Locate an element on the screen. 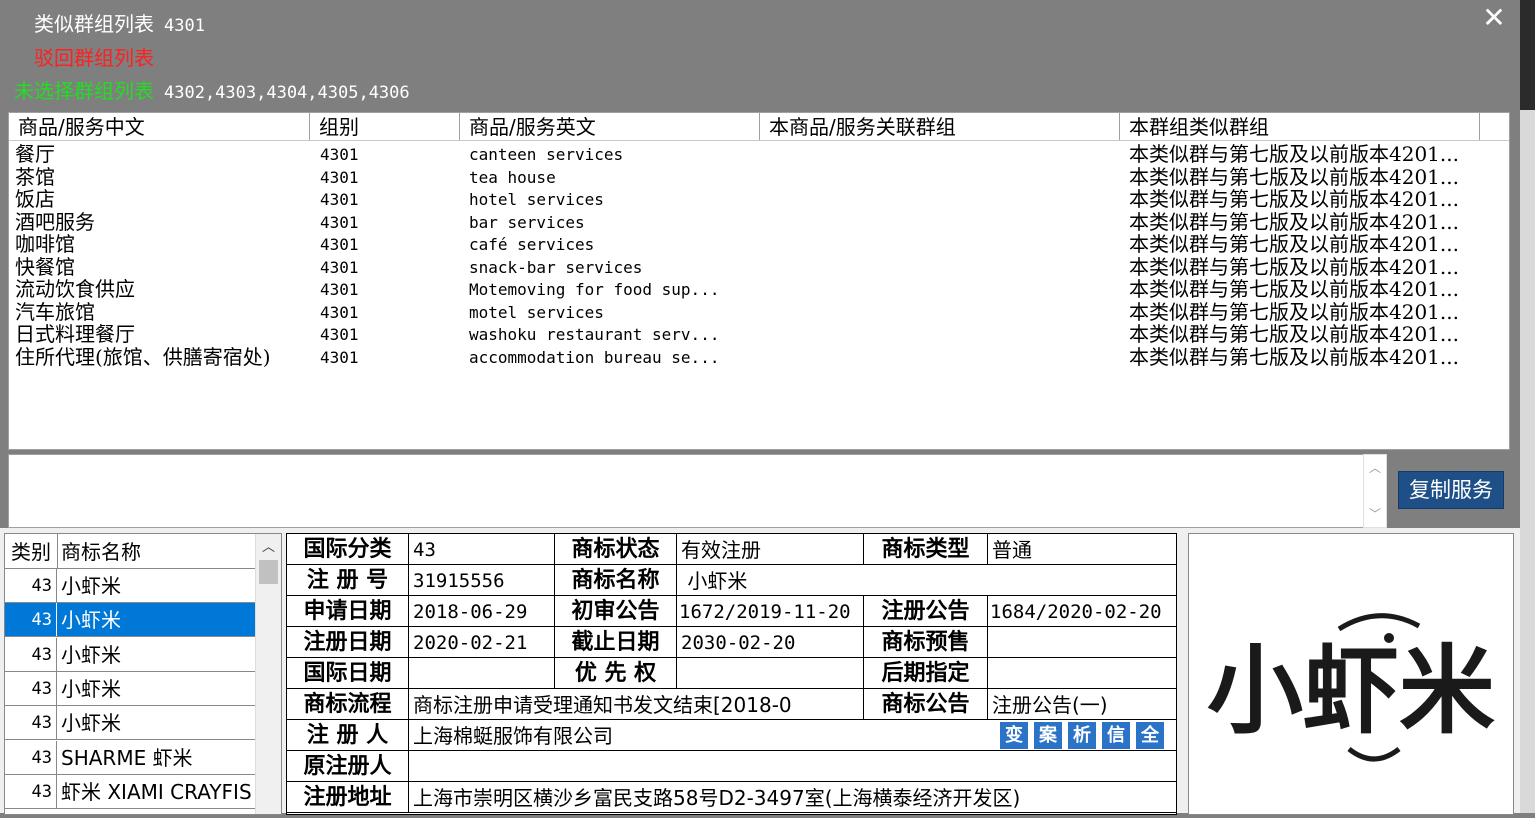 The width and height of the screenshot is (1535, 818). registrant-row: 上海棉蜓服饰有限公司 变 案 析 信 全 is located at coordinates (792, 735).